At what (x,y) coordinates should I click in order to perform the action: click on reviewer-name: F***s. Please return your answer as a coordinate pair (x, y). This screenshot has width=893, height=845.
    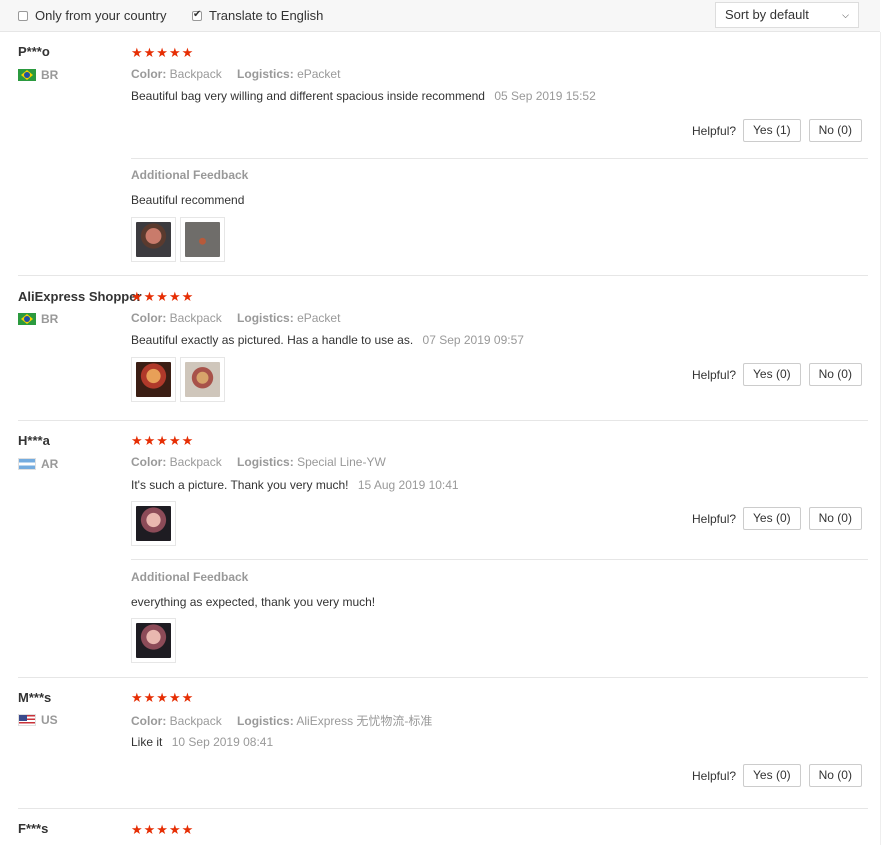
    Looking at the image, I should click on (33, 828).